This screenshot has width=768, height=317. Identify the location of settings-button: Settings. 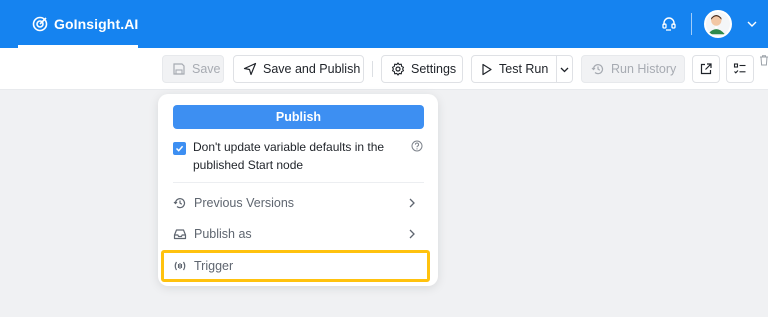
(422, 69).